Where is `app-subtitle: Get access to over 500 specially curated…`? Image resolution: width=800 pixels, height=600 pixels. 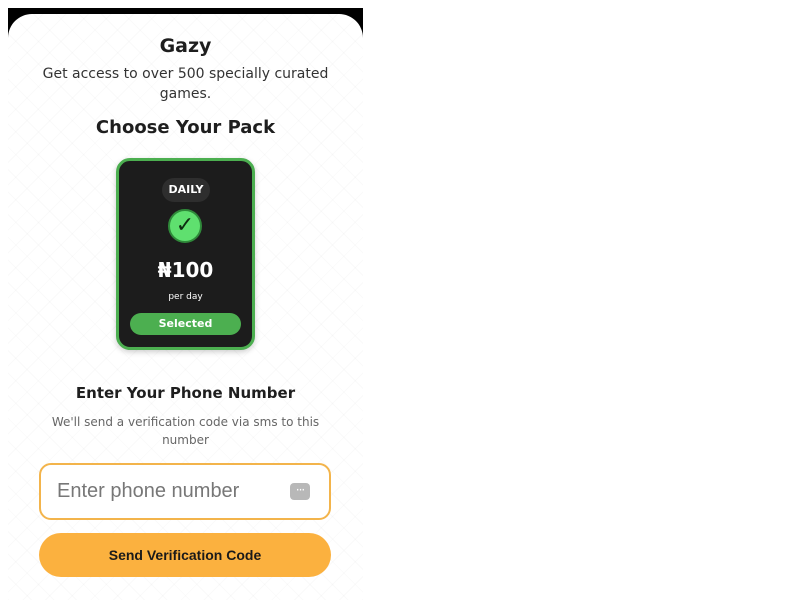
app-subtitle: Get access to over 500 specially curated… is located at coordinates (185, 84).